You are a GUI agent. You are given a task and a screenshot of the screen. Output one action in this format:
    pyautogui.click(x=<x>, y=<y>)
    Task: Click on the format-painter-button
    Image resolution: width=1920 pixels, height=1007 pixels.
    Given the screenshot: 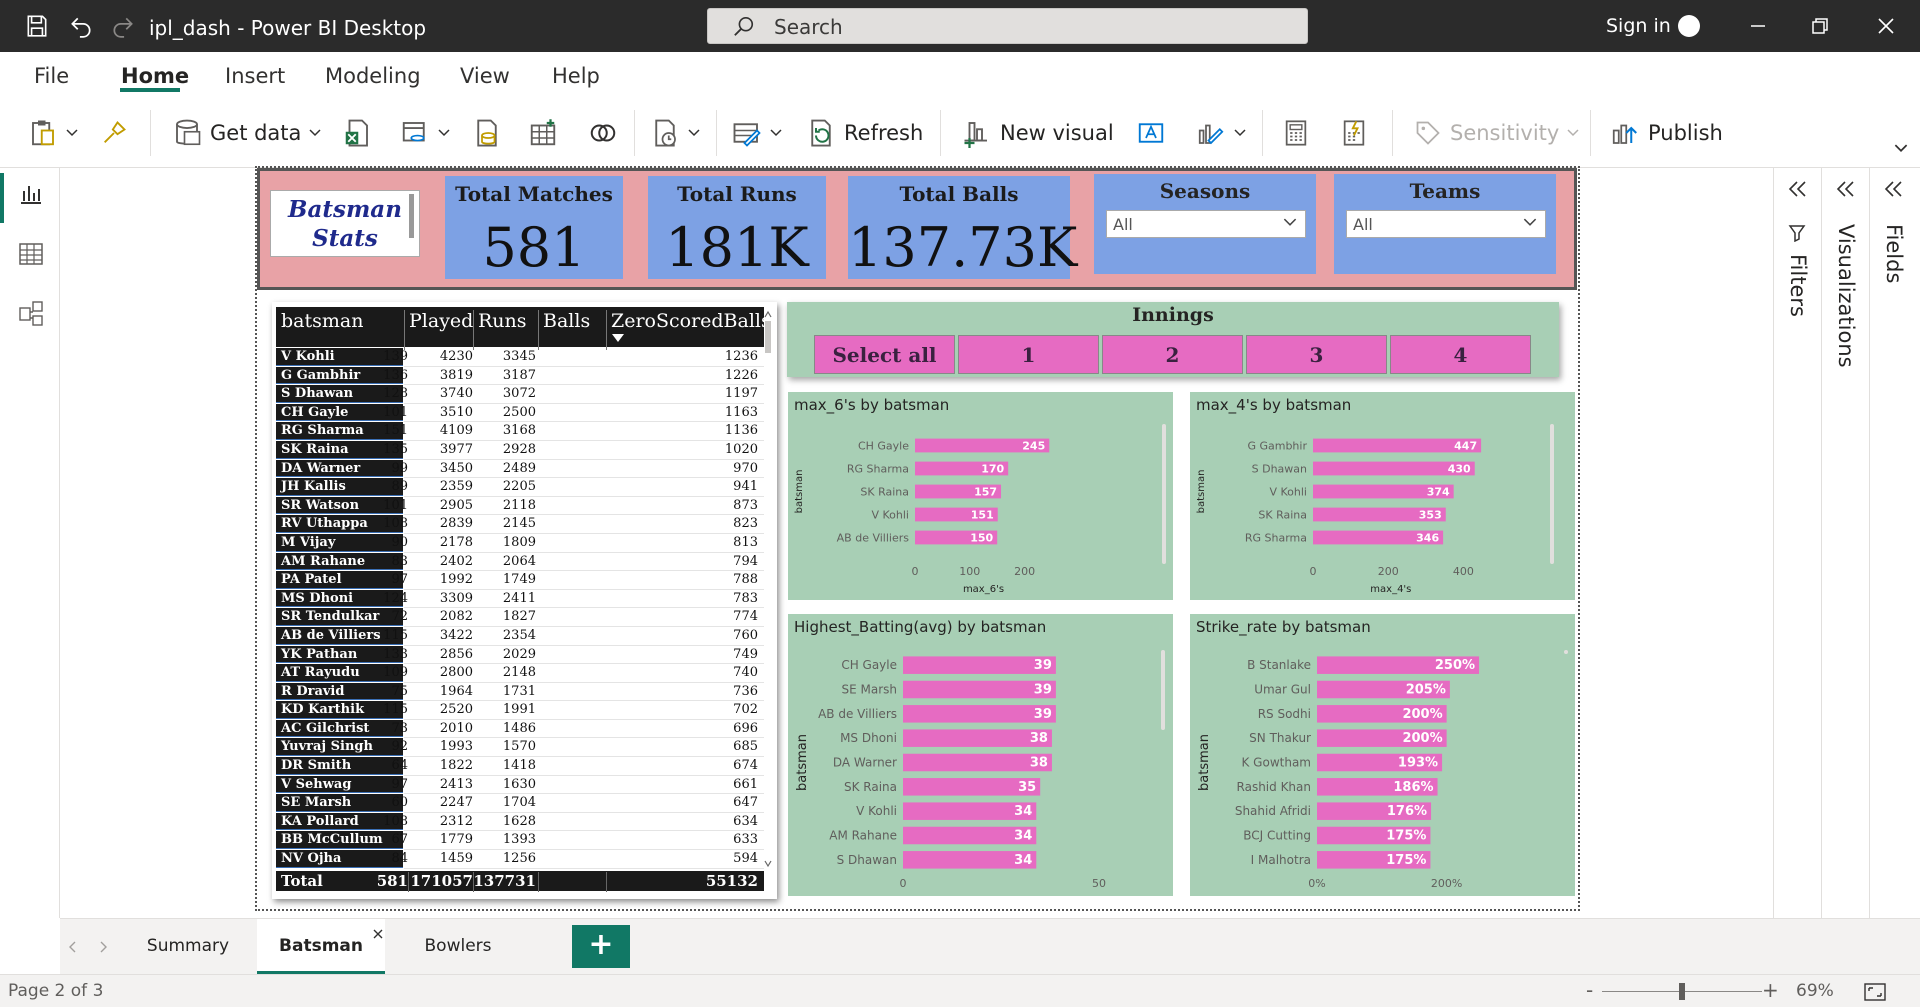 What is the action you would take?
    pyautogui.click(x=114, y=133)
    